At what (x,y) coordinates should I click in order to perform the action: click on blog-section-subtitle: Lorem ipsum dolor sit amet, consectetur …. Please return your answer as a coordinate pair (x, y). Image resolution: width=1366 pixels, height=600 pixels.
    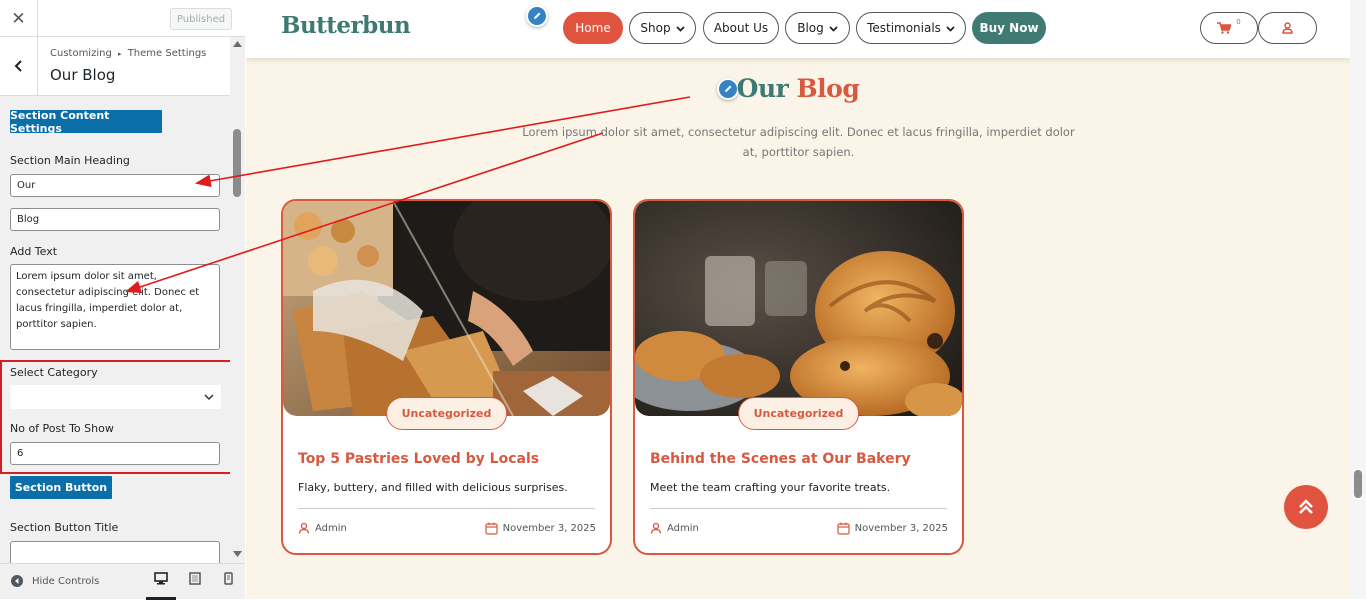
    Looking at the image, I should click on (798, 142).